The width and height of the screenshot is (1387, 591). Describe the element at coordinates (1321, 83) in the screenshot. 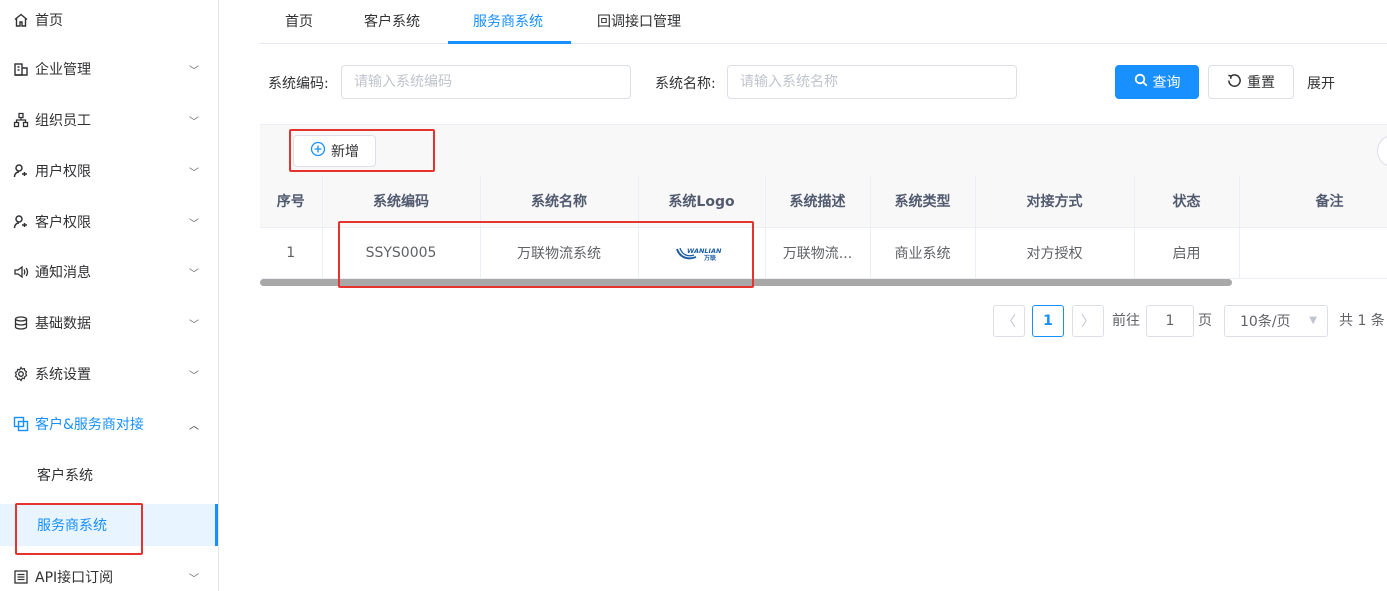

I see `expand-toggle: 展开` at that location.